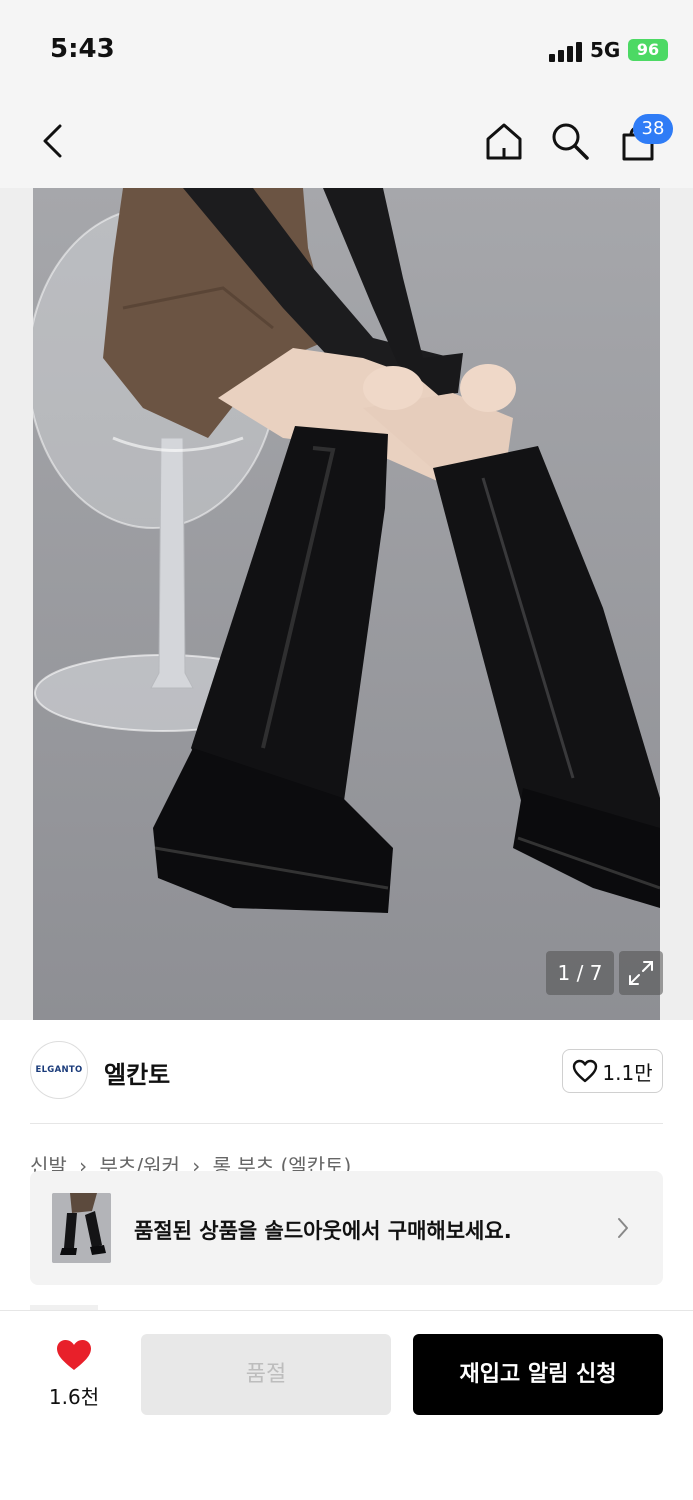  I want to click on home-icon, so click(504, 141).